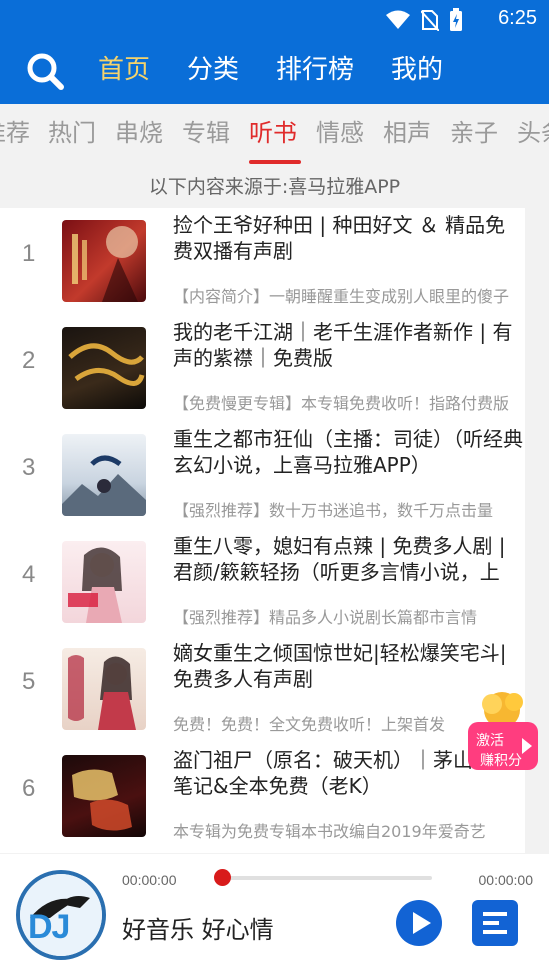  What do you see at coordinates (15, 133) in the screenshot?
I see `tab-recommend: 推荐` at bounding box center [15, 133].